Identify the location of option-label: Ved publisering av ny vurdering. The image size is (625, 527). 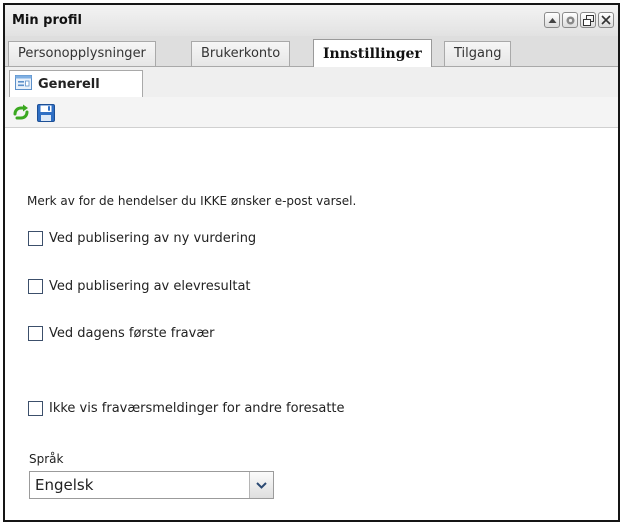
(153, 238).